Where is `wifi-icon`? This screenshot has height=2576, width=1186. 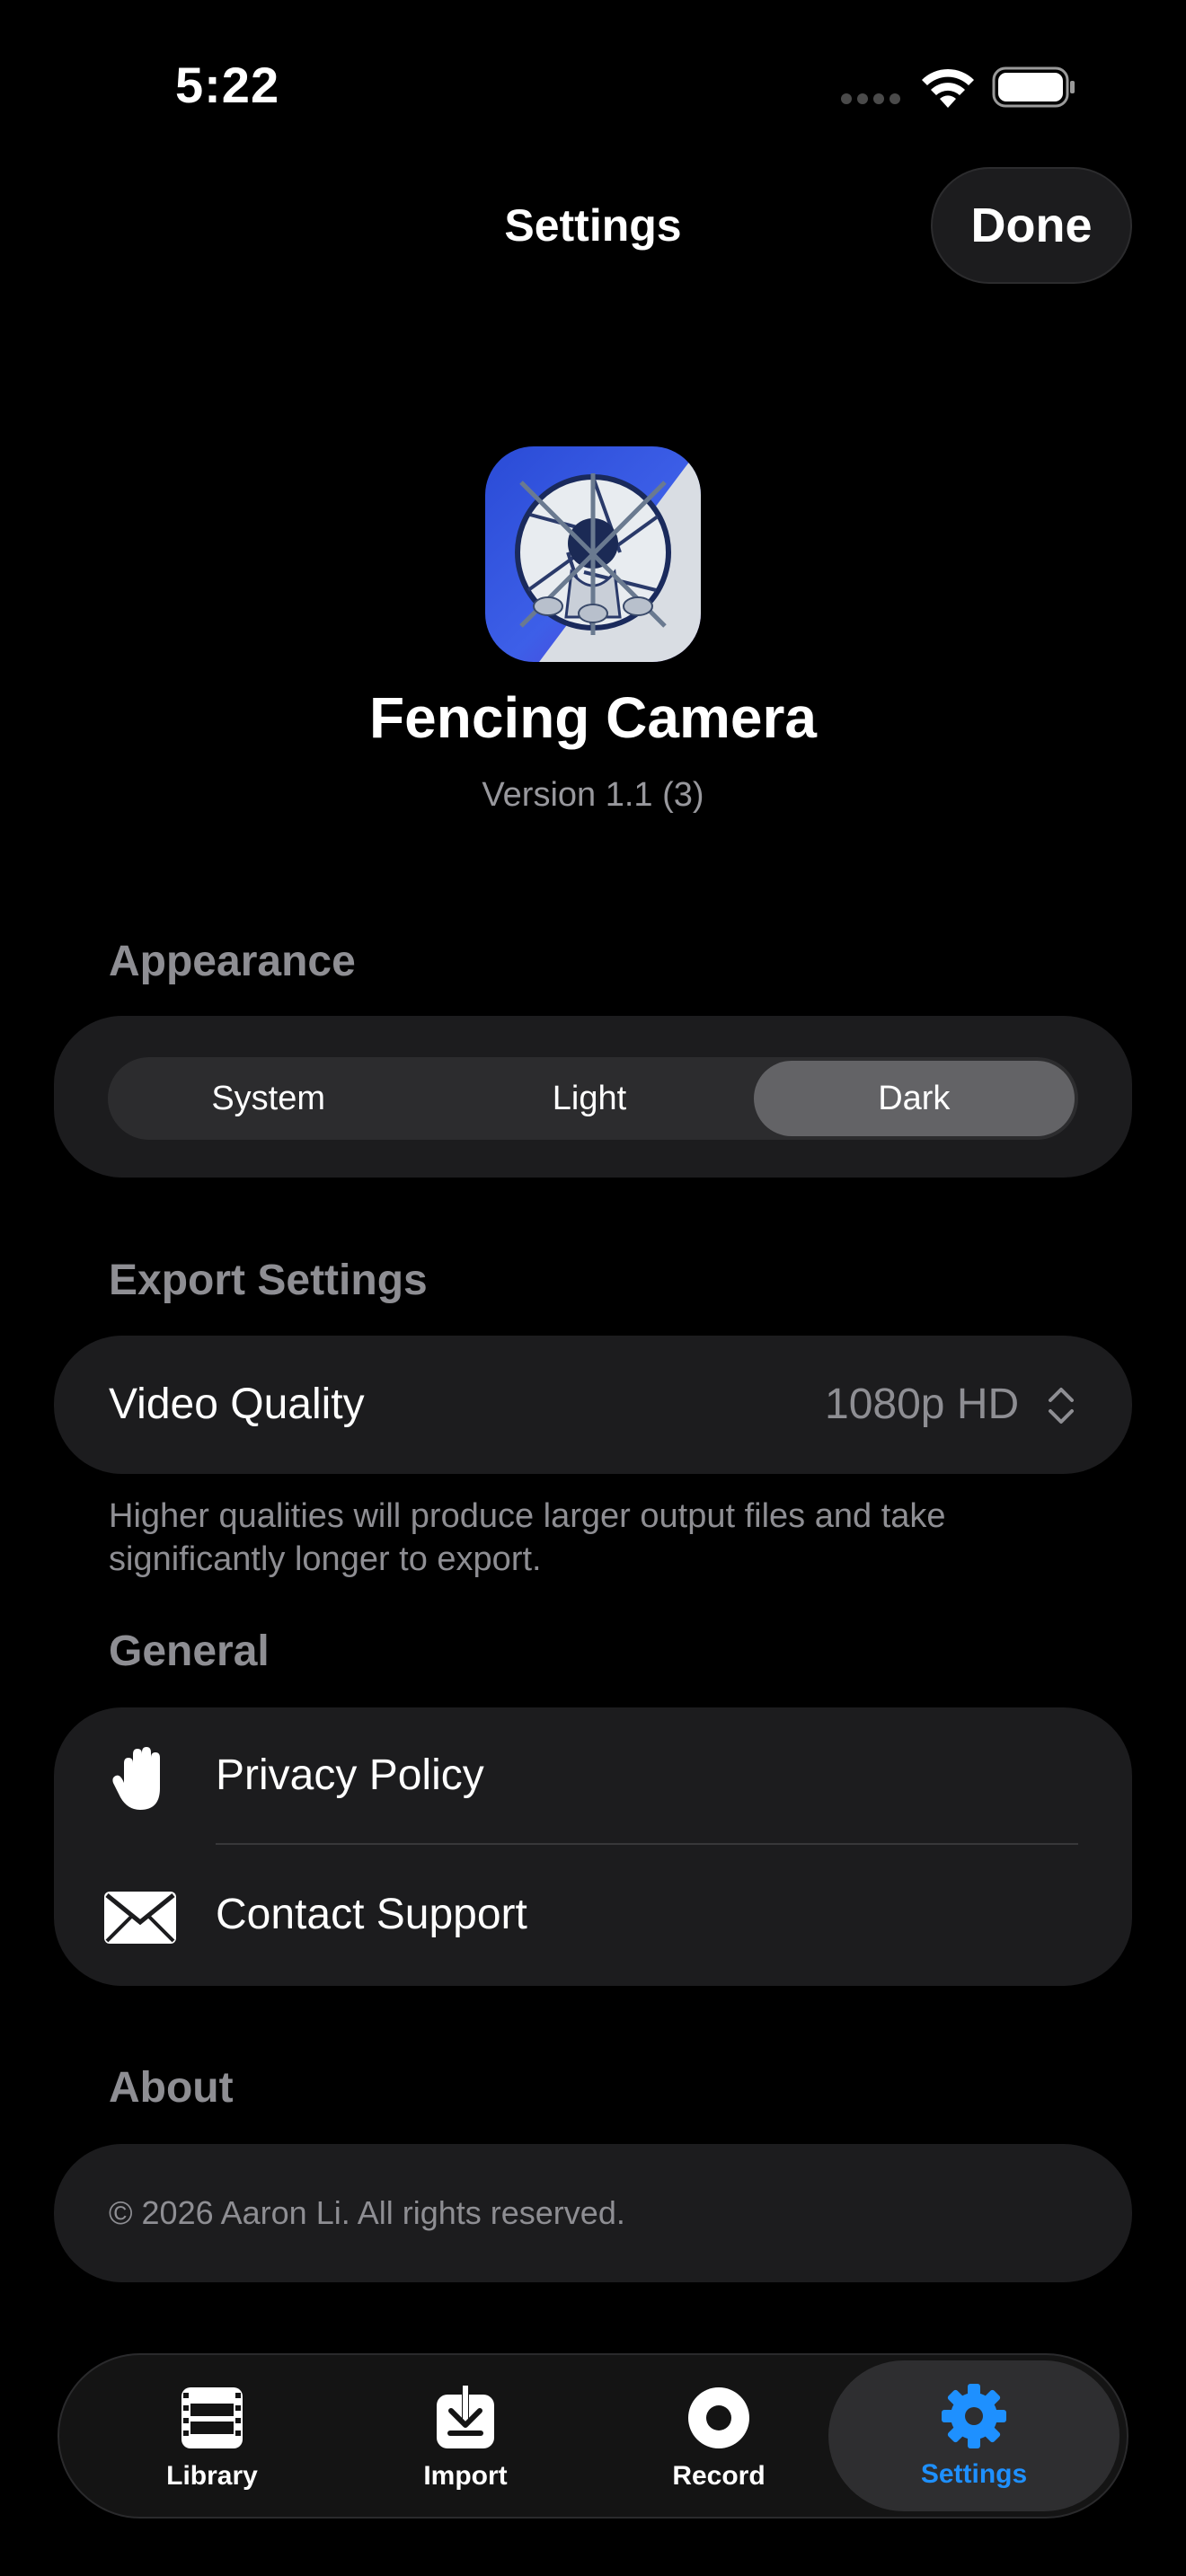
wifi-icon is located at coordinates (948, 88).